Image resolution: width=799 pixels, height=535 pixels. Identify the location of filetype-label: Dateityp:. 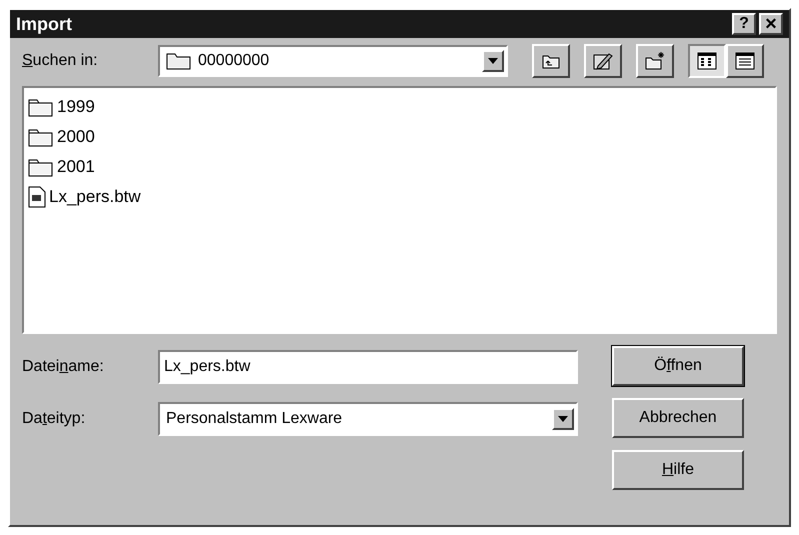
(54, 419).